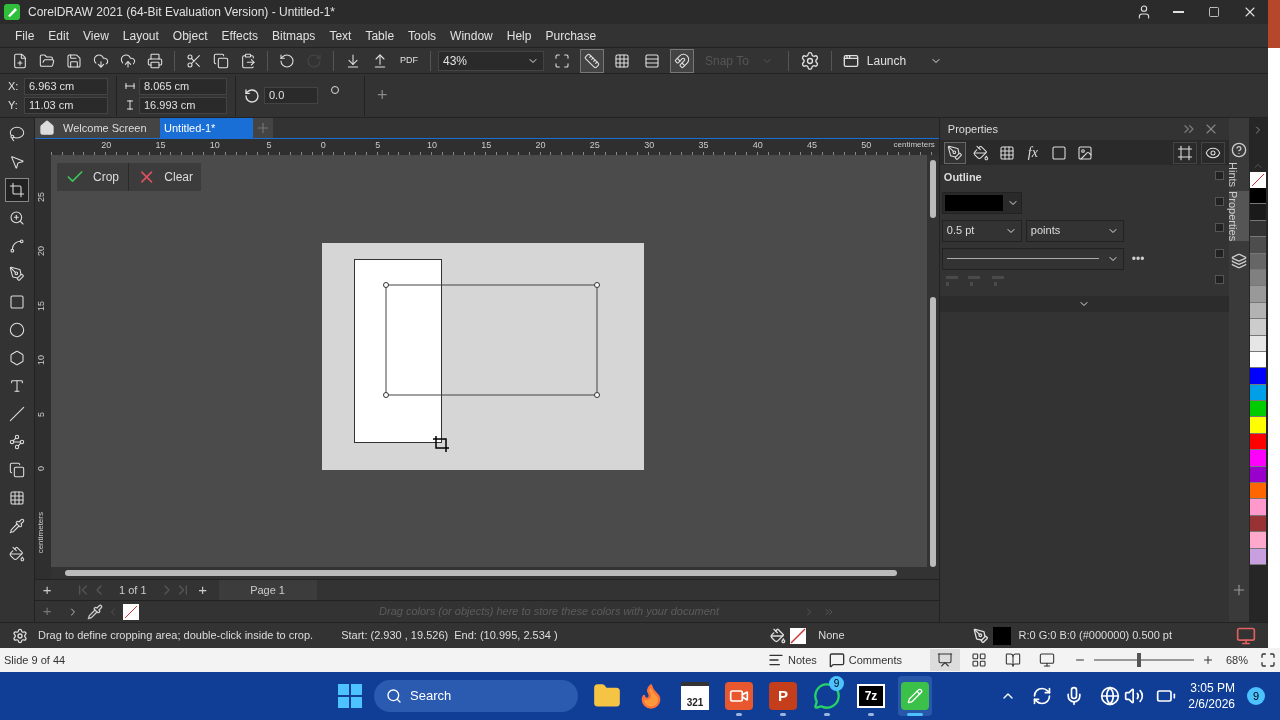  Describe the element at coordinates (41, 414) in the screenshot. I see `ruler-label: 5` at that location.